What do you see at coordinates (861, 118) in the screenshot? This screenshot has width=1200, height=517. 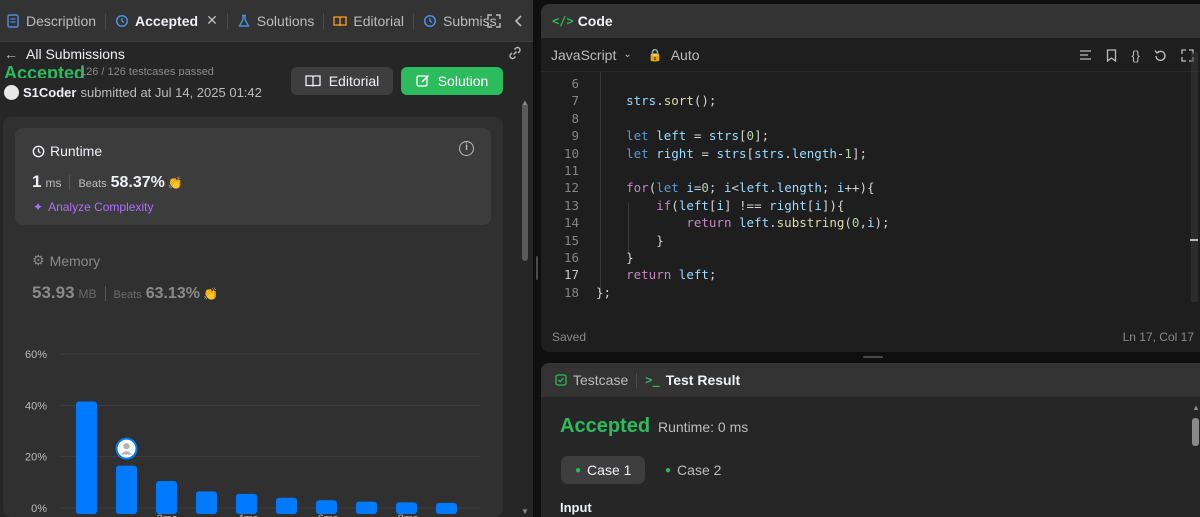 I see `code-line: 8` at bounding box center [861, 118].